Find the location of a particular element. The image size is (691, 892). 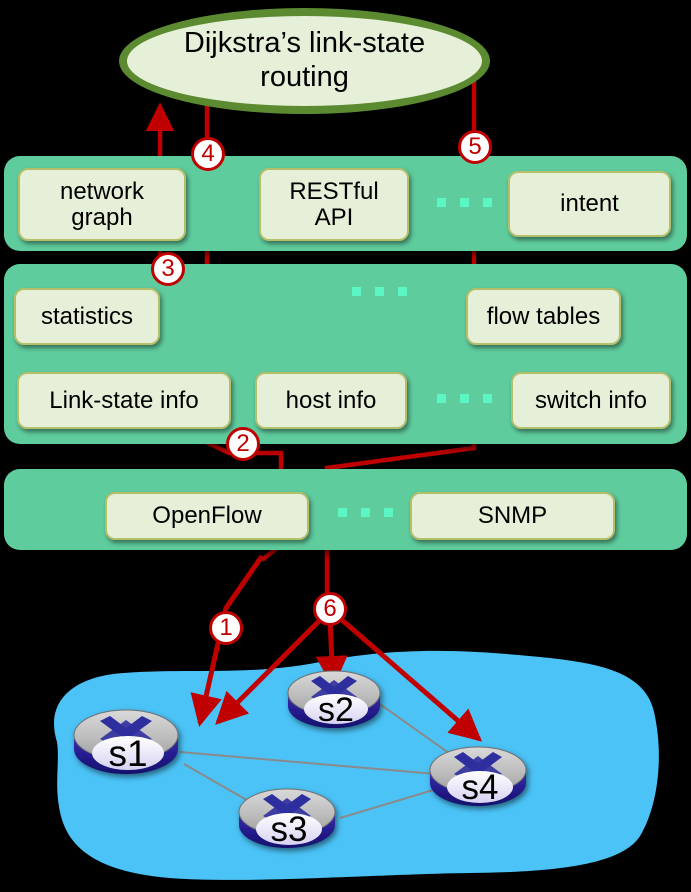

module-intent: intent is located at coordinates (589, 204).